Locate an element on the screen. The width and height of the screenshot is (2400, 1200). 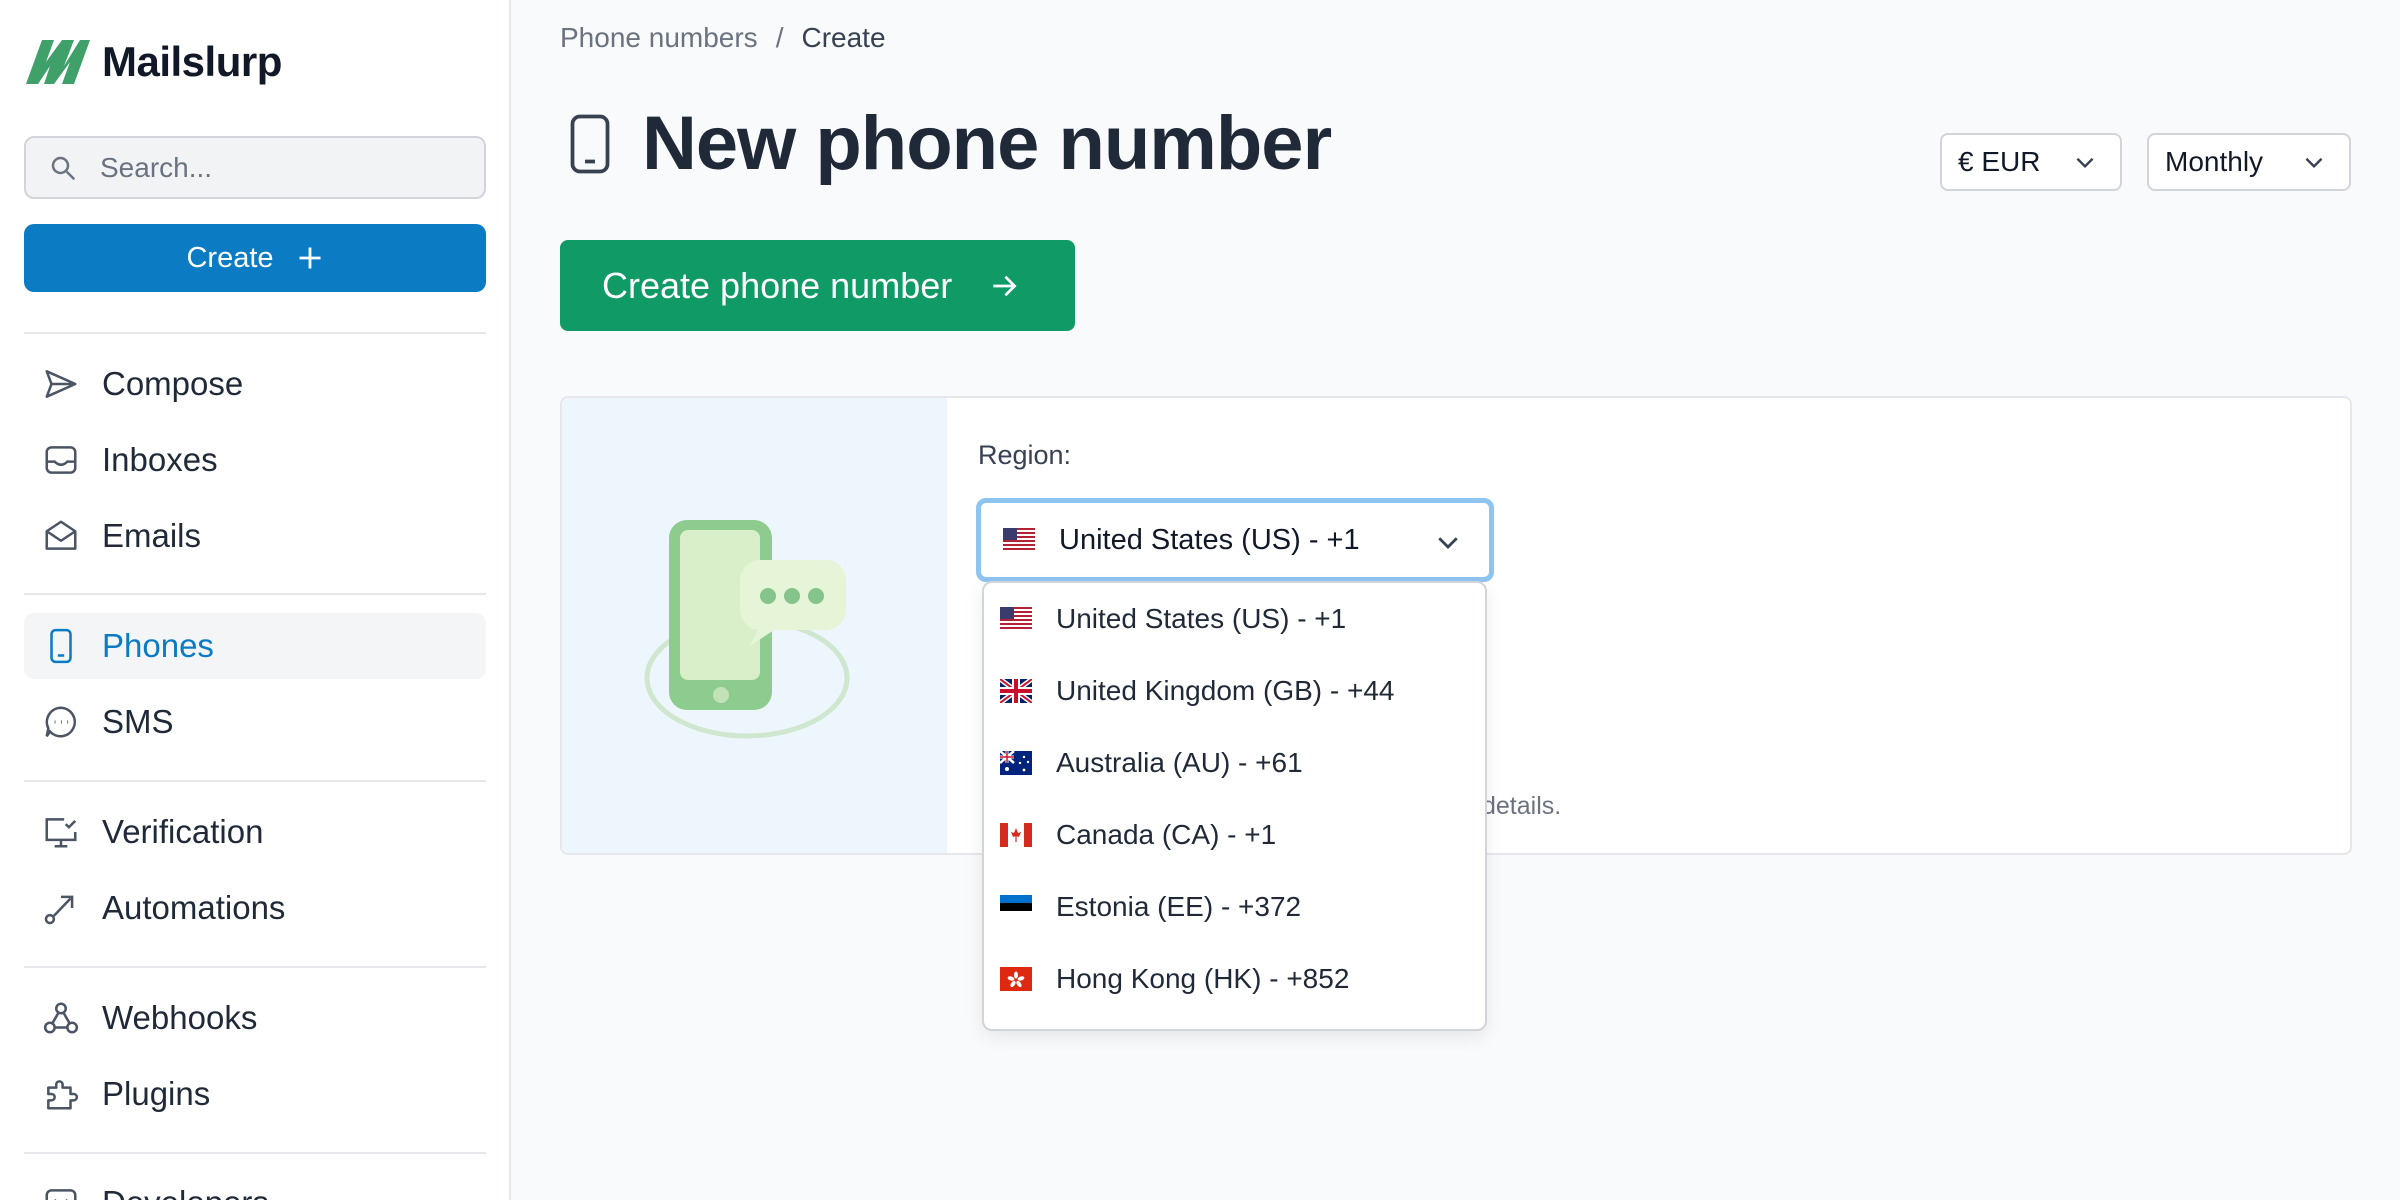
monitor-check-icon is located at coordinates (61, 833).